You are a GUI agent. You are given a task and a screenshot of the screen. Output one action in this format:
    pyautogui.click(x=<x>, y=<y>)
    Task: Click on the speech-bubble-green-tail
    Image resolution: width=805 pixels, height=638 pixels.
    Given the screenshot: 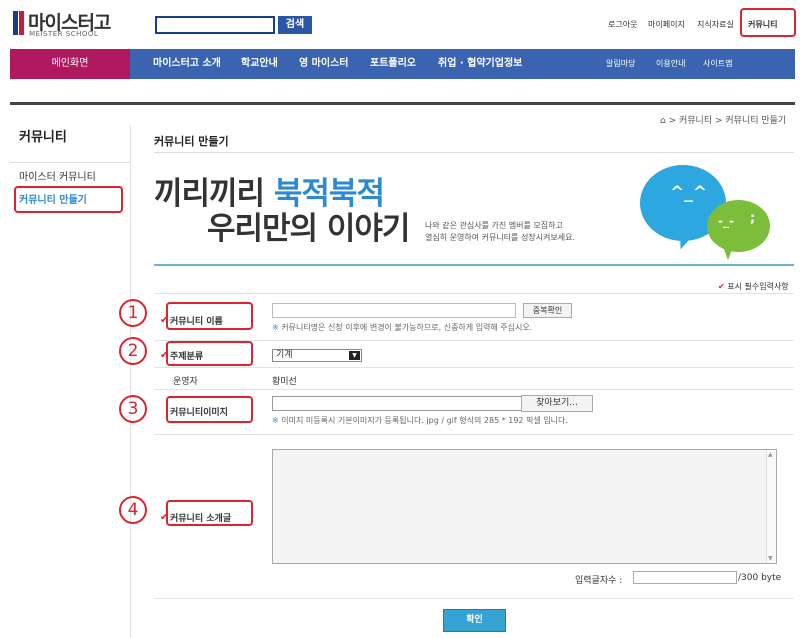 What is the action you would take?
    pyautogui.click(x=728, y=252)
    